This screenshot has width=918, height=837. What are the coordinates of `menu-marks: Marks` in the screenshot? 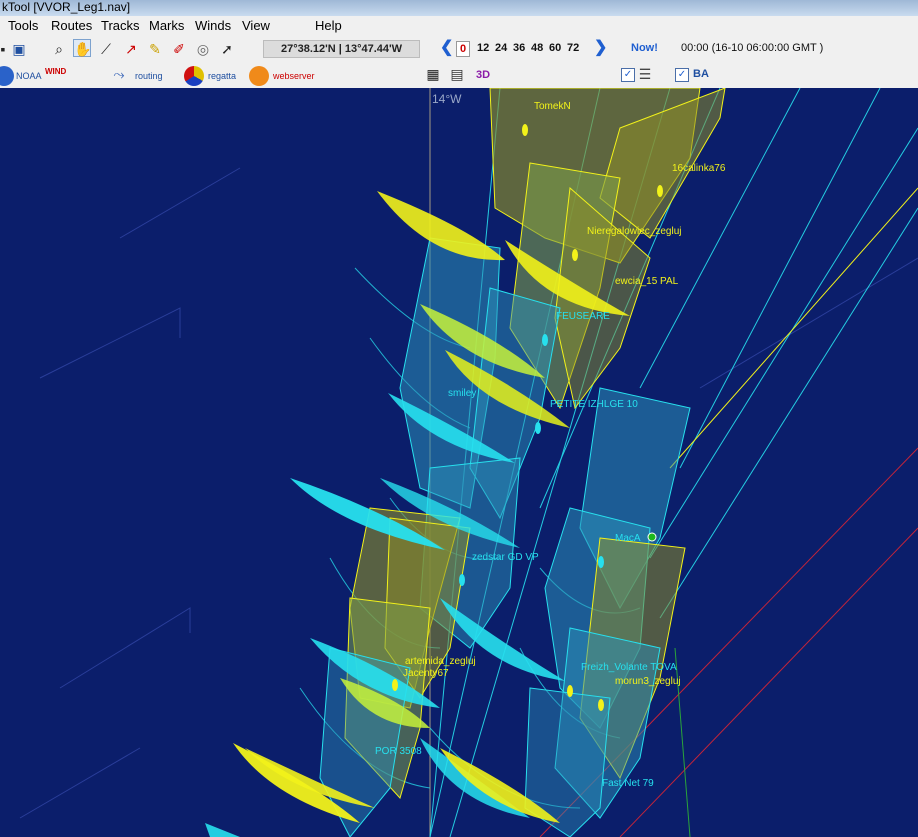 It's located at (166, 26).